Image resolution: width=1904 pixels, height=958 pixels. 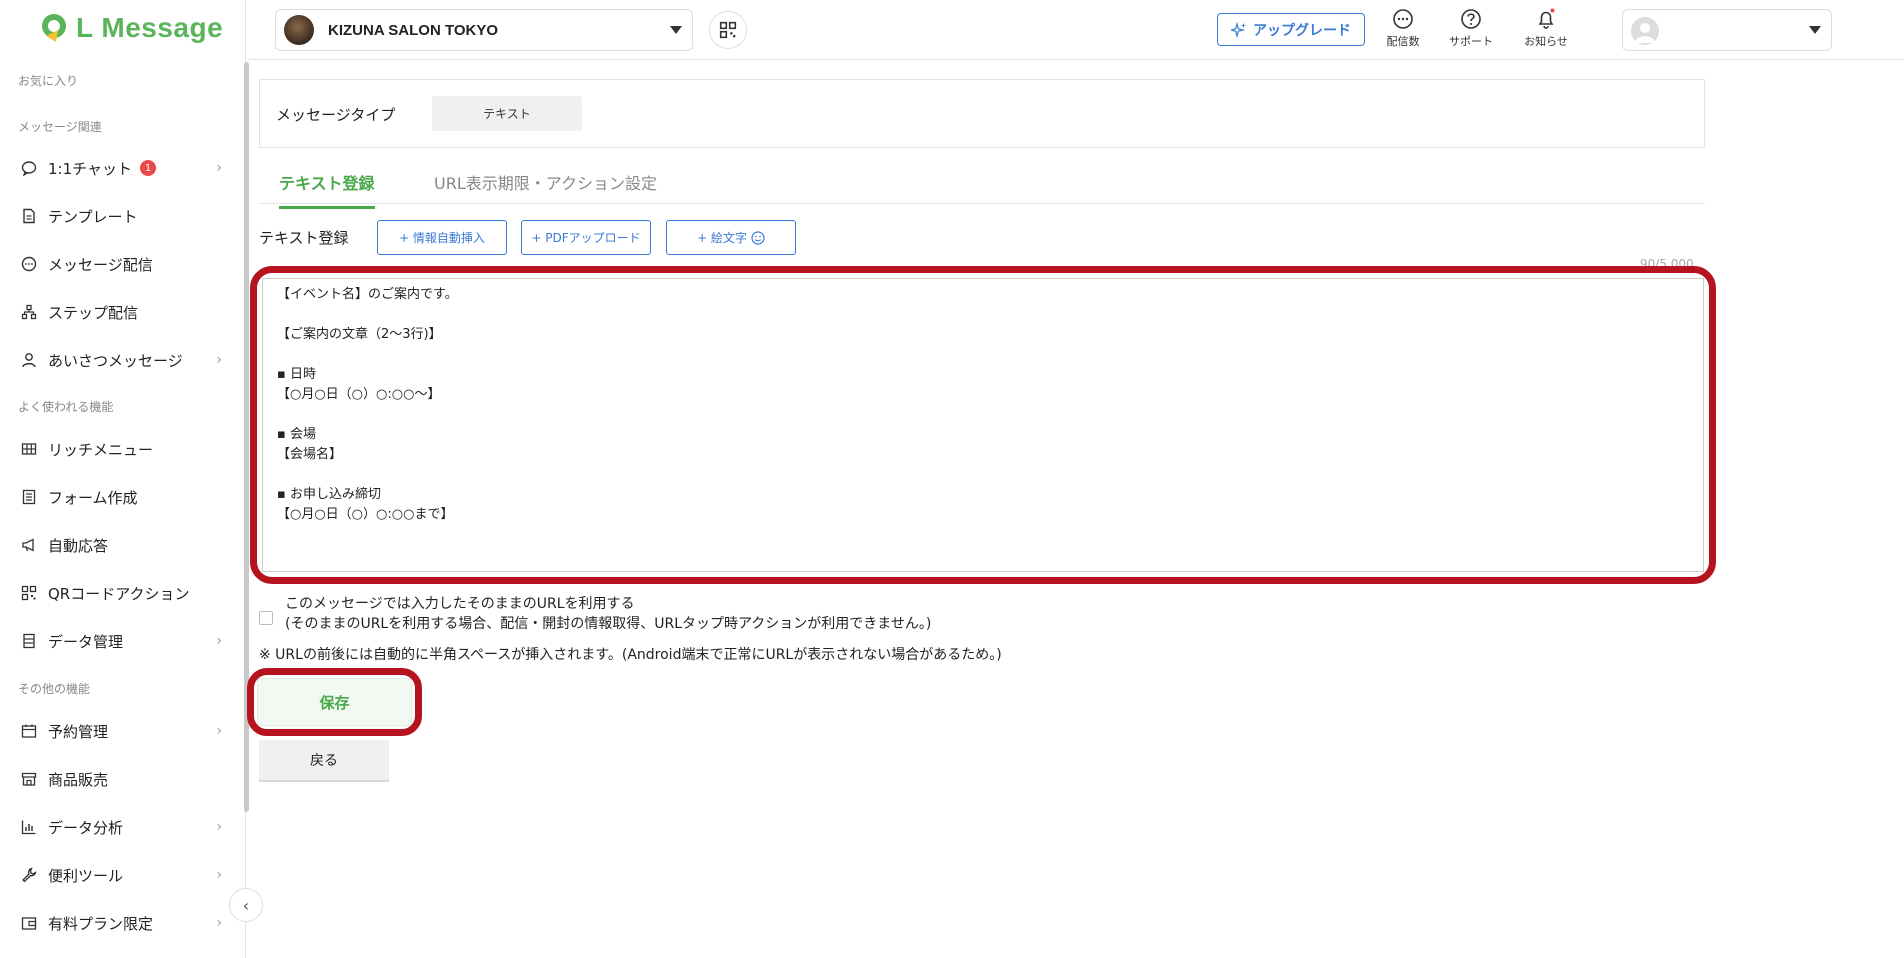 I want to click on upgrade-label: アップグレード, so click(x=1302, y=30).